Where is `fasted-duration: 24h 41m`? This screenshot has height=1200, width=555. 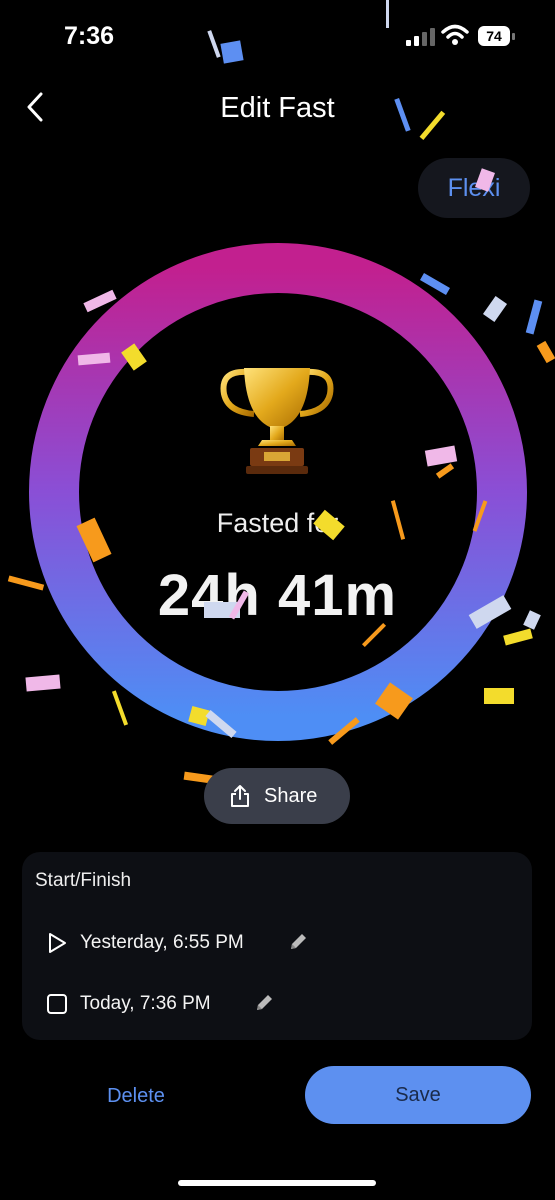 fasted-duration: 24h 41m is located at coordinates (277, 595).